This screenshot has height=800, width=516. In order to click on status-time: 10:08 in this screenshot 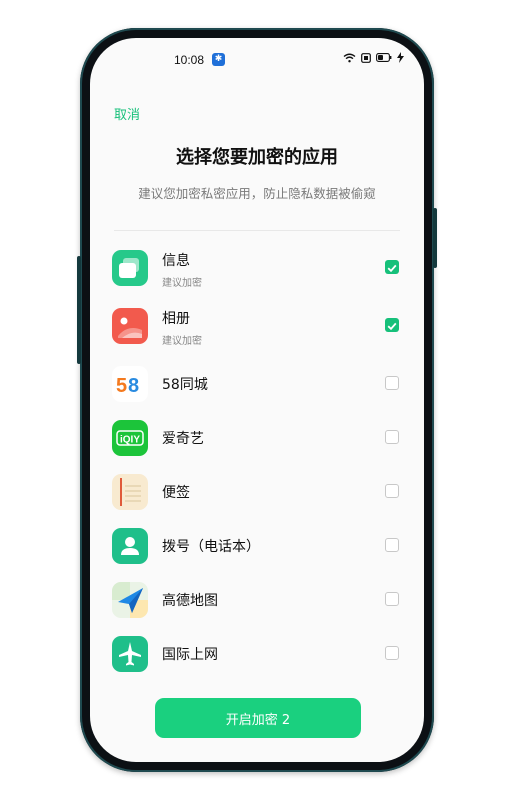, I will do `click(189, 60)`.